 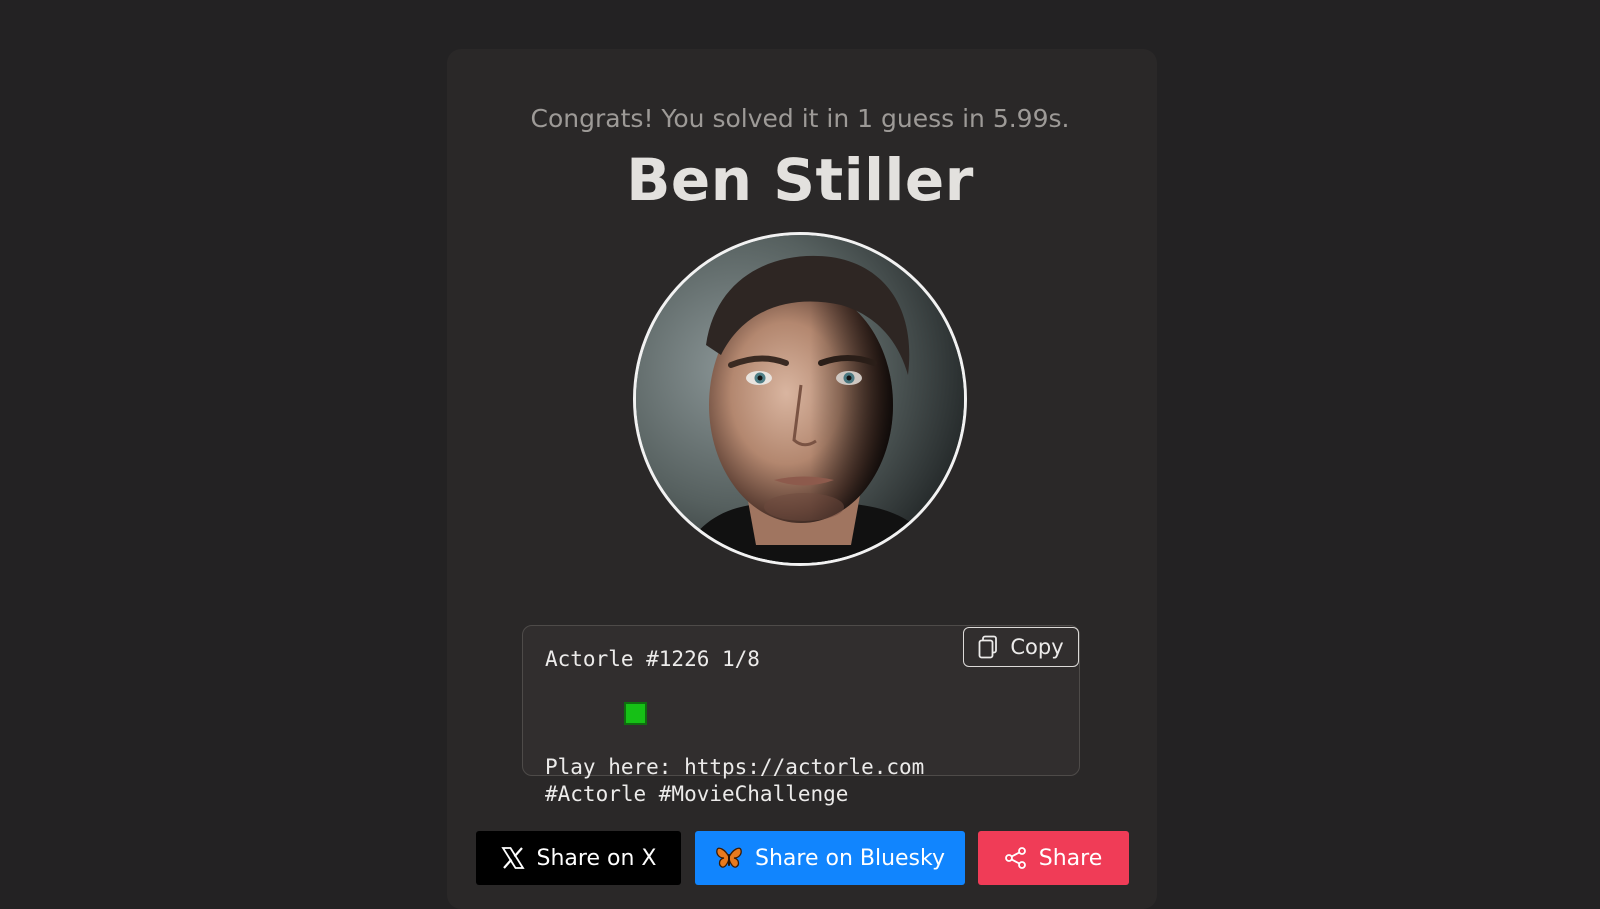 What do you see at coordinates (988, 647) in the screenshot?
I see `clipboard-icon` at bounding box center [988, 647].